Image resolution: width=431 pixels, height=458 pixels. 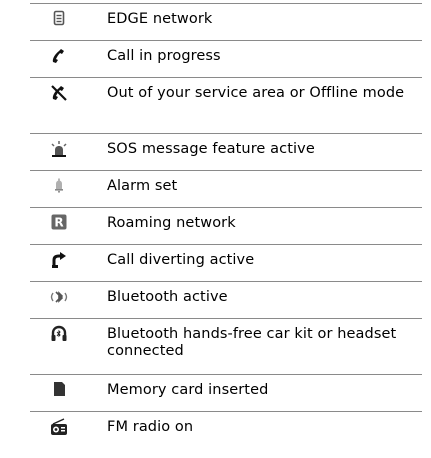 What do you see at coordinates (59, 182) in the screenshot?
I see `alarm-bell-icon` at bounding box center [59, 182].